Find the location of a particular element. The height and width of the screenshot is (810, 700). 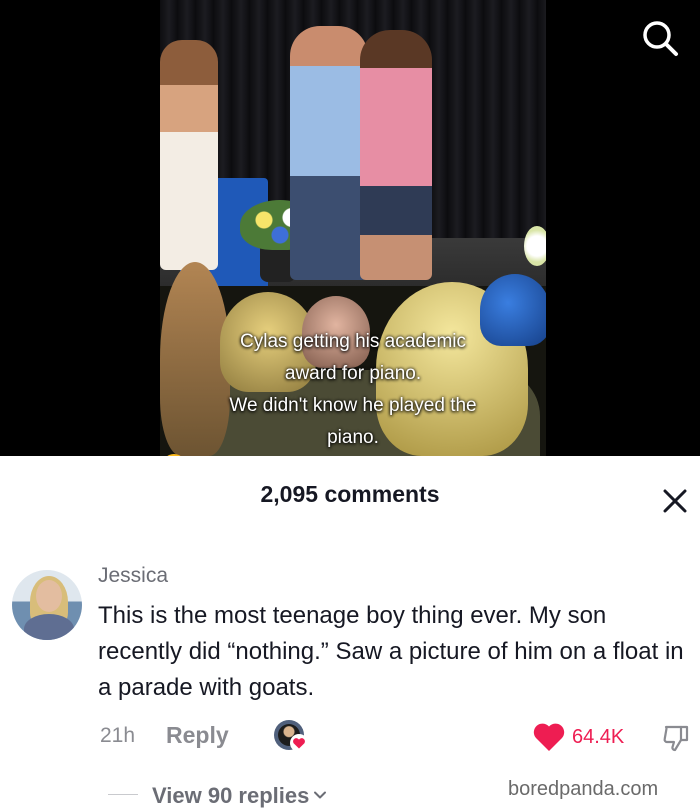

replies-divider is located at coordinates (123, 794).